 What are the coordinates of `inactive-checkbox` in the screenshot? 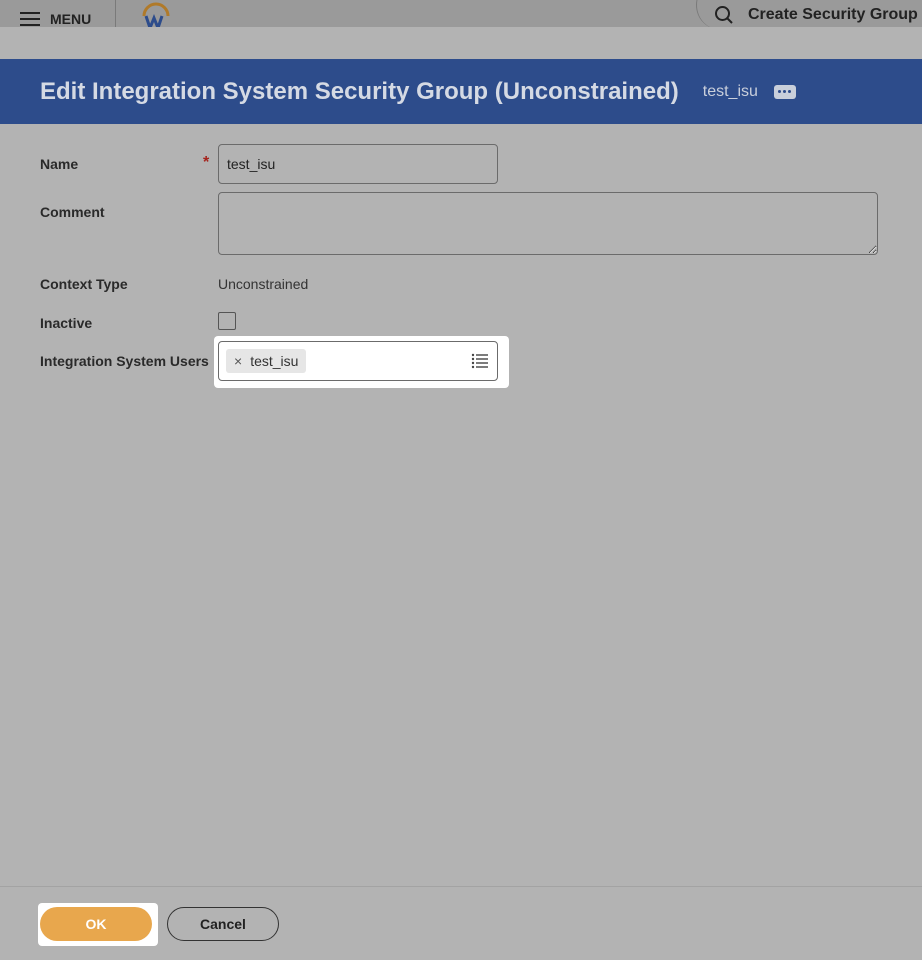 It's located at (227, 321).